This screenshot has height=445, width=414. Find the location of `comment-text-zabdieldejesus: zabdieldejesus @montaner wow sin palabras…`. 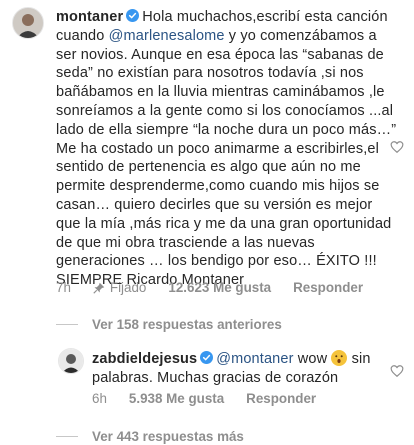

comment-text-zabdieldejesus: zabdieldejesus @montaner wow sin palabras… is located at coordinates (244, 369).